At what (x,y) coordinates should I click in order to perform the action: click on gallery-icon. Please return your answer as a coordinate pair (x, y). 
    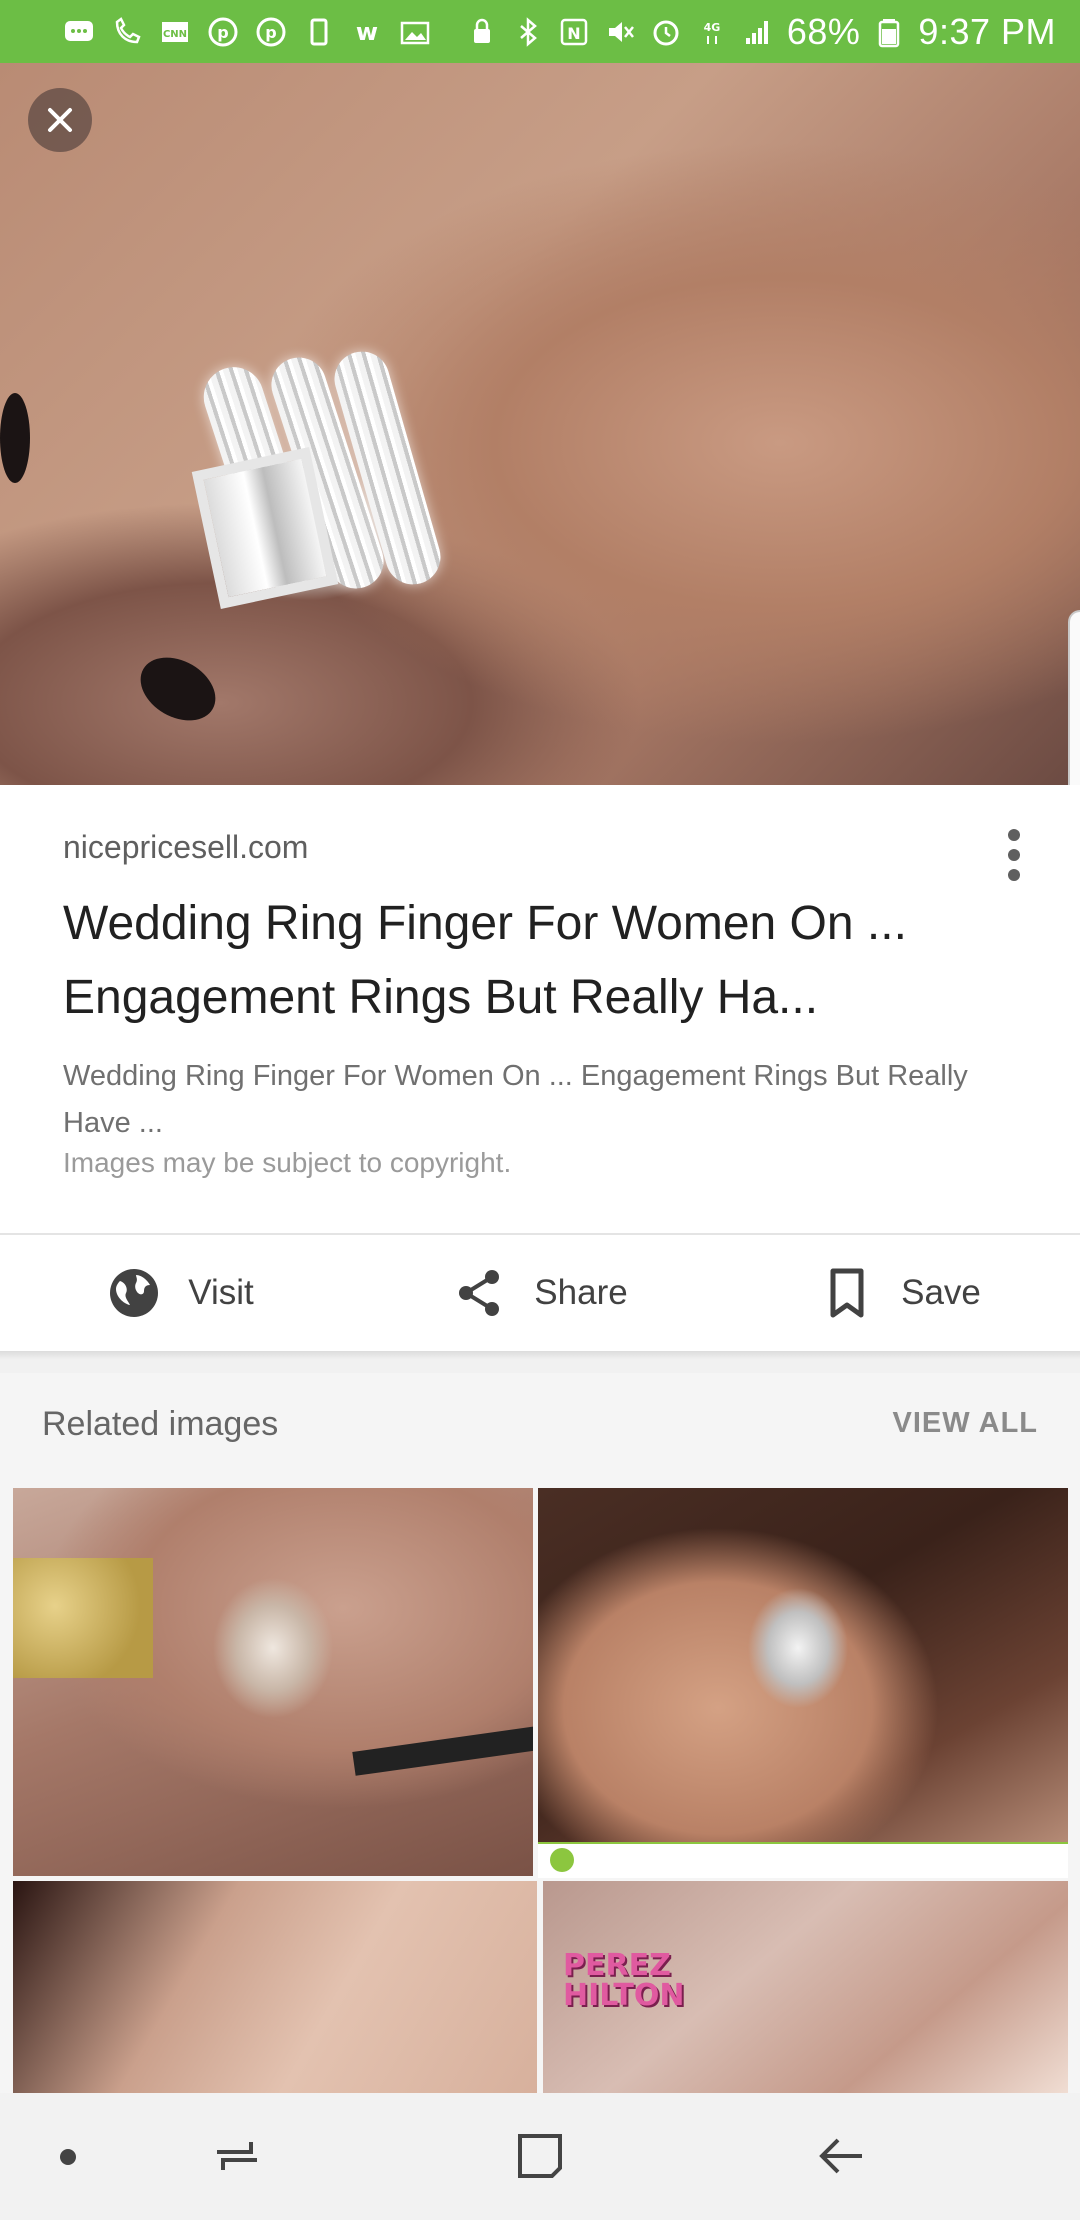
    Looking at the image, I should click on (415, 32).